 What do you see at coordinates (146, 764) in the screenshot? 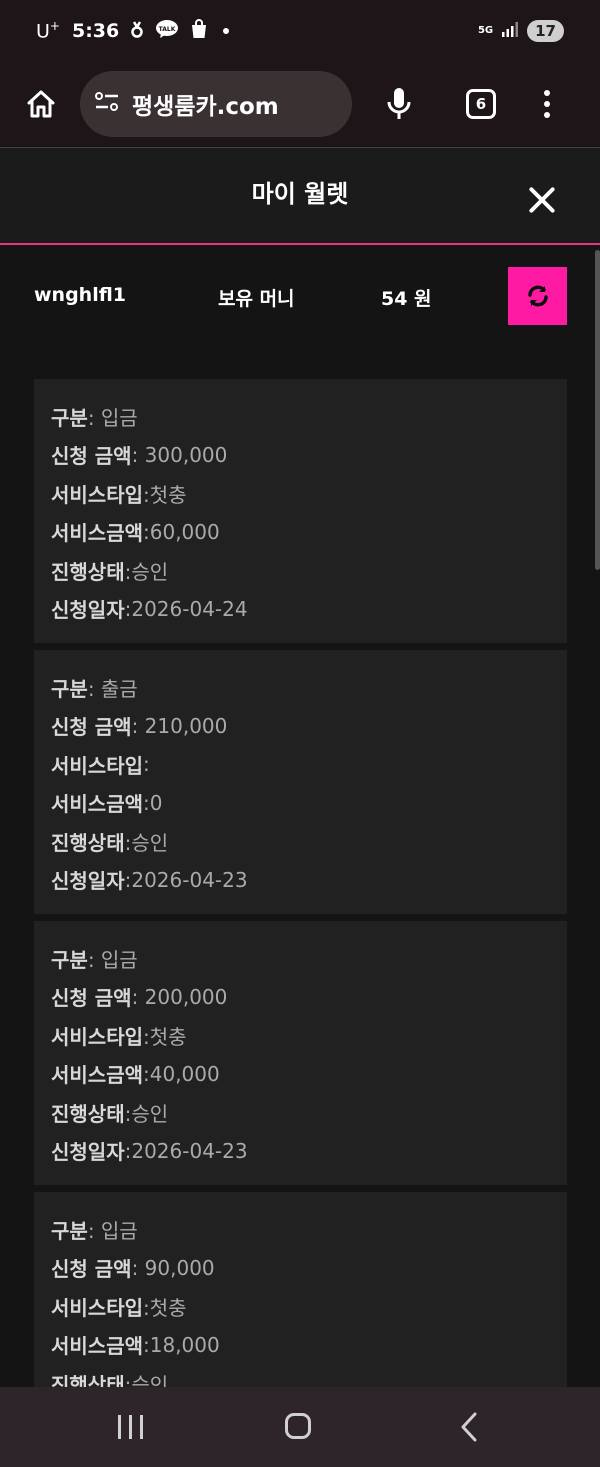
I see `field-value: :` at bounding box center [146, 764].